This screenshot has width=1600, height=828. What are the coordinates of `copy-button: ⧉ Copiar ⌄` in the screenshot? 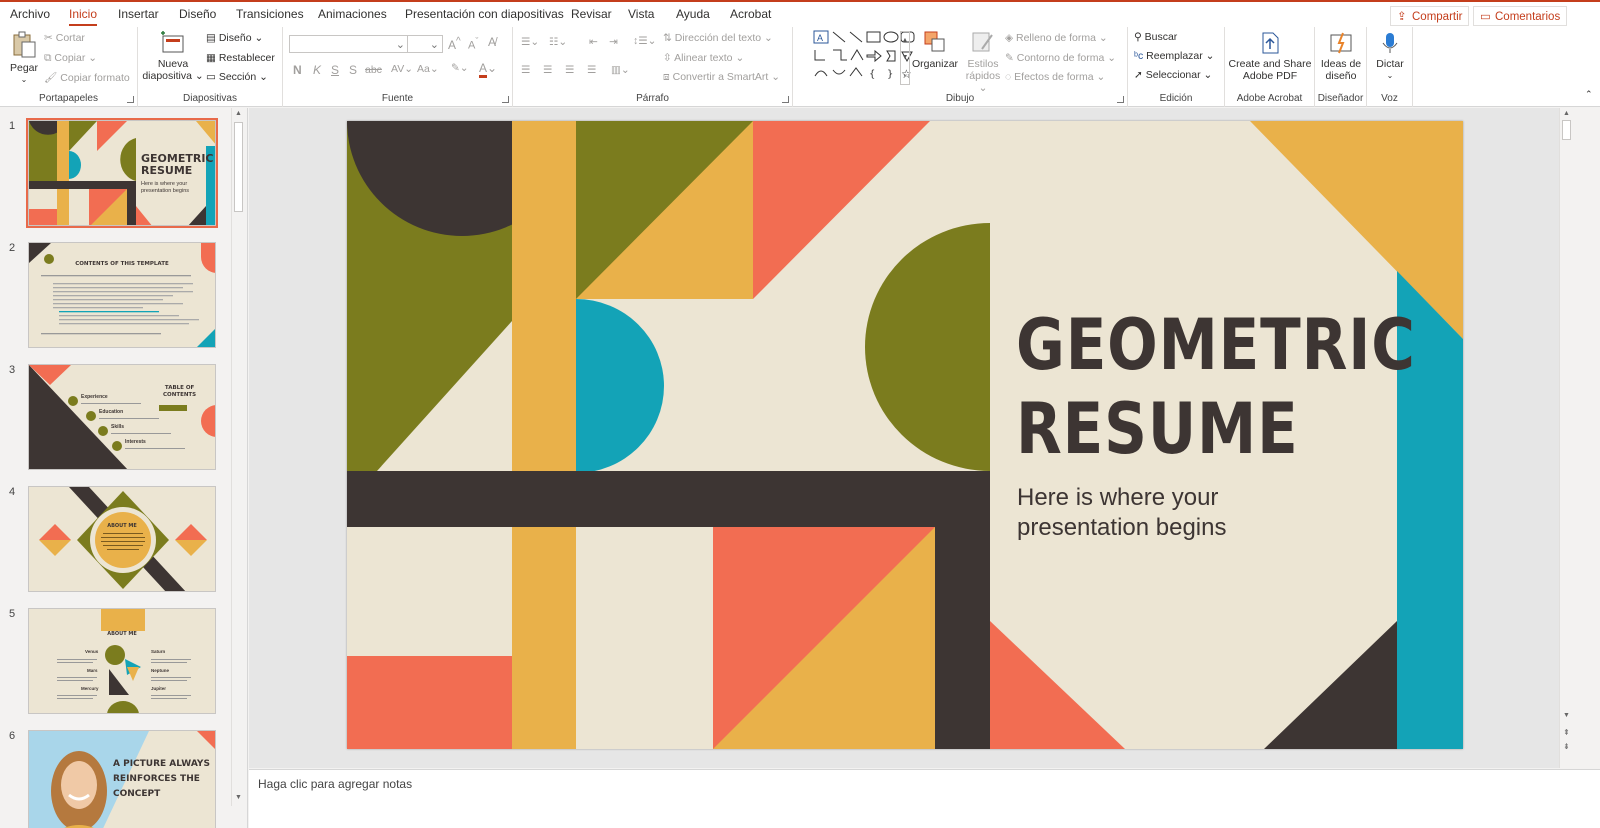 It's located at (70, 58).